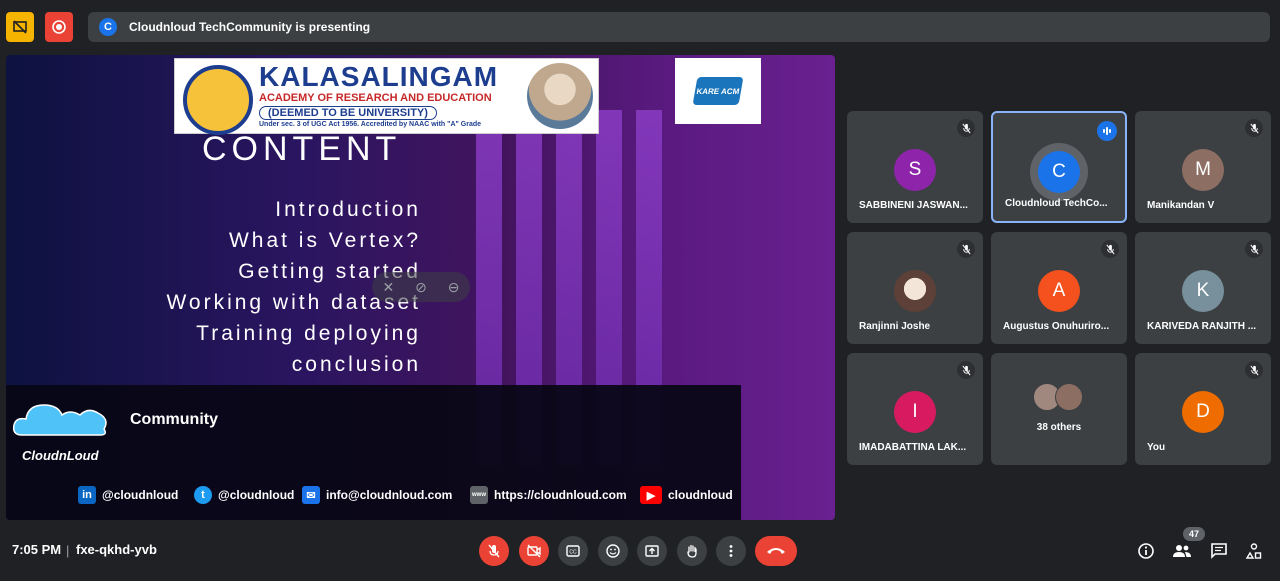 The image size is (1280, 581). I want to click on avatar: S, so click(915, 170).